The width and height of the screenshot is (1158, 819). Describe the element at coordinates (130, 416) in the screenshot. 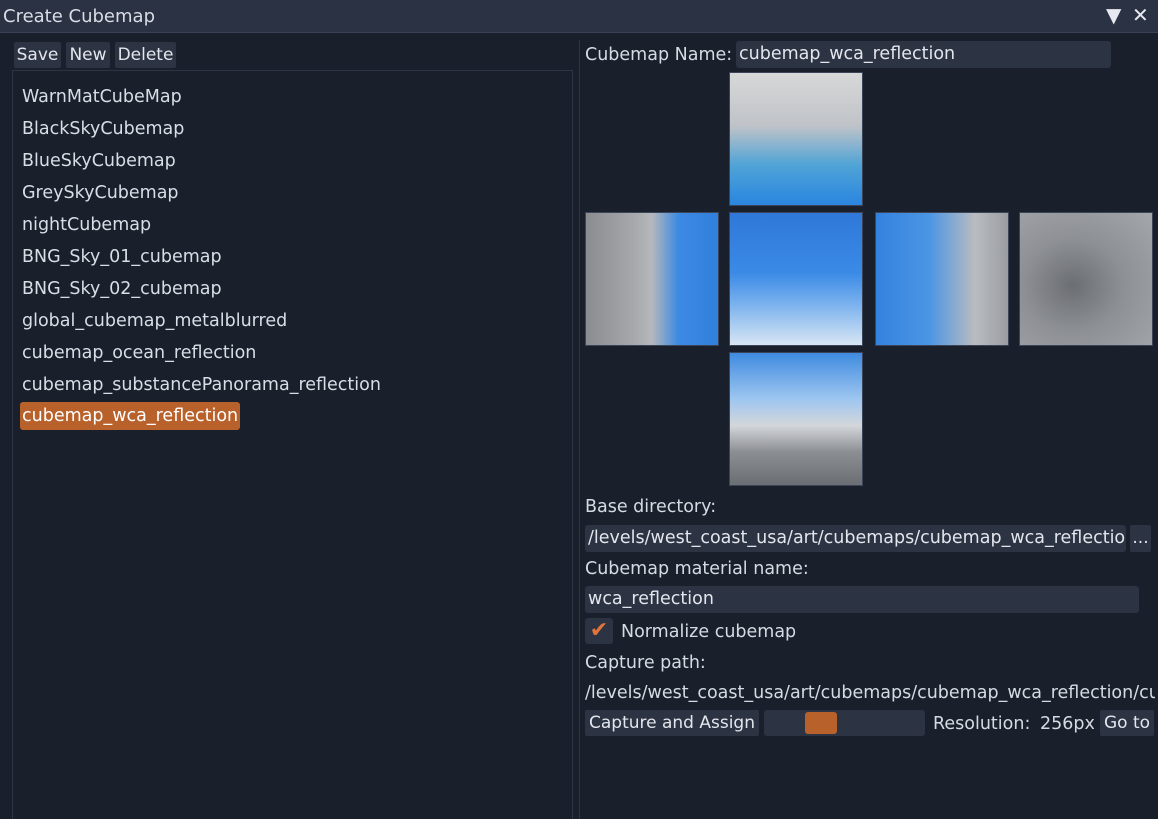

I see `list-item-selected: cubemap_wca_reflection` at that location.